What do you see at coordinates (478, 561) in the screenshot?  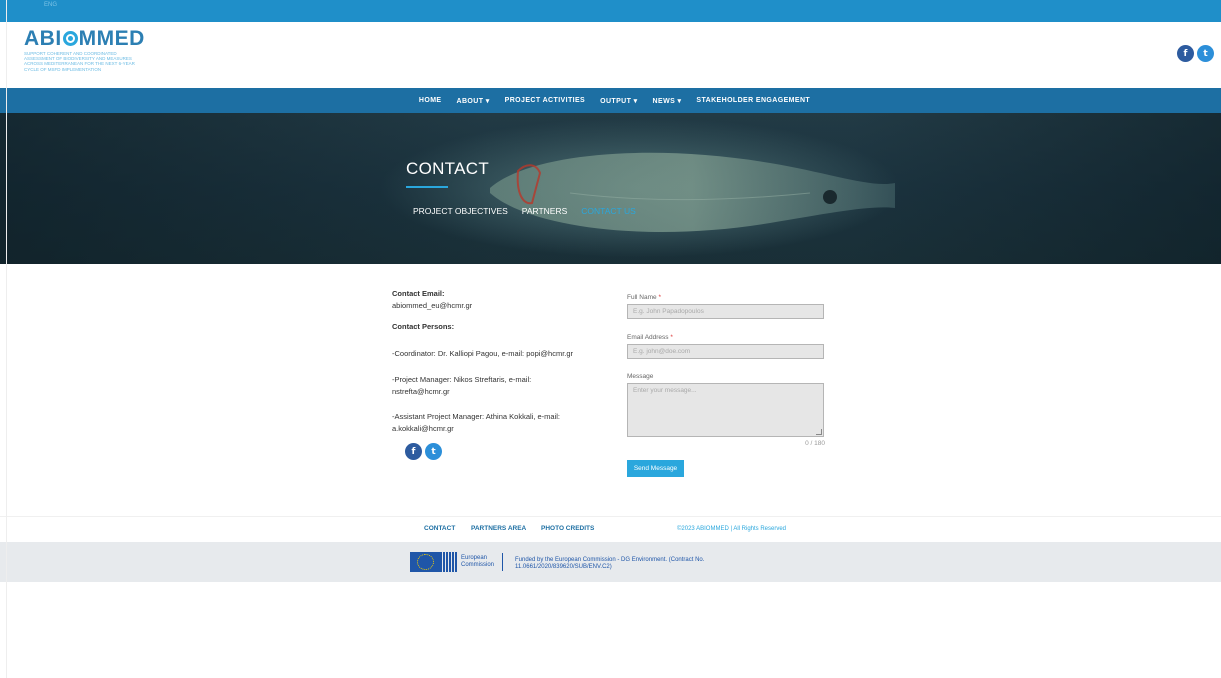 I see `ec-name: European Commission` at bounding box center [478, 561].